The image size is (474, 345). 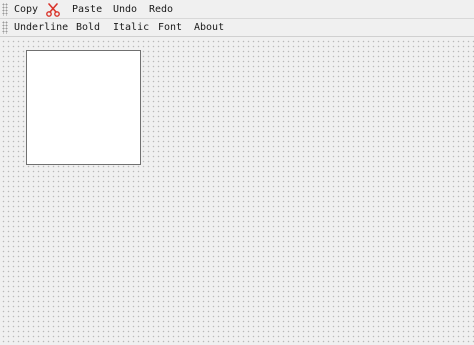 What do you see at coordinates (53, 10) in the screenshot?
I see `scissors-icon` at bounding box center [53, 10].